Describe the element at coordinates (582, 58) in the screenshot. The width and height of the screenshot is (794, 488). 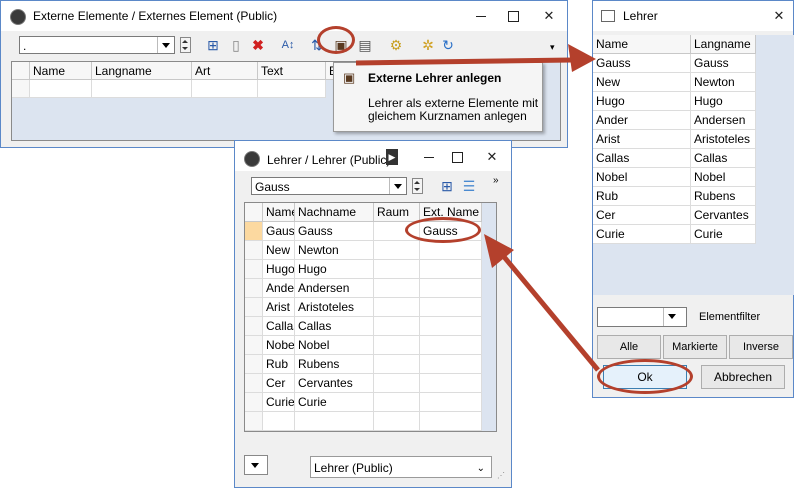
I see `arrow-head-dialog` at that location.